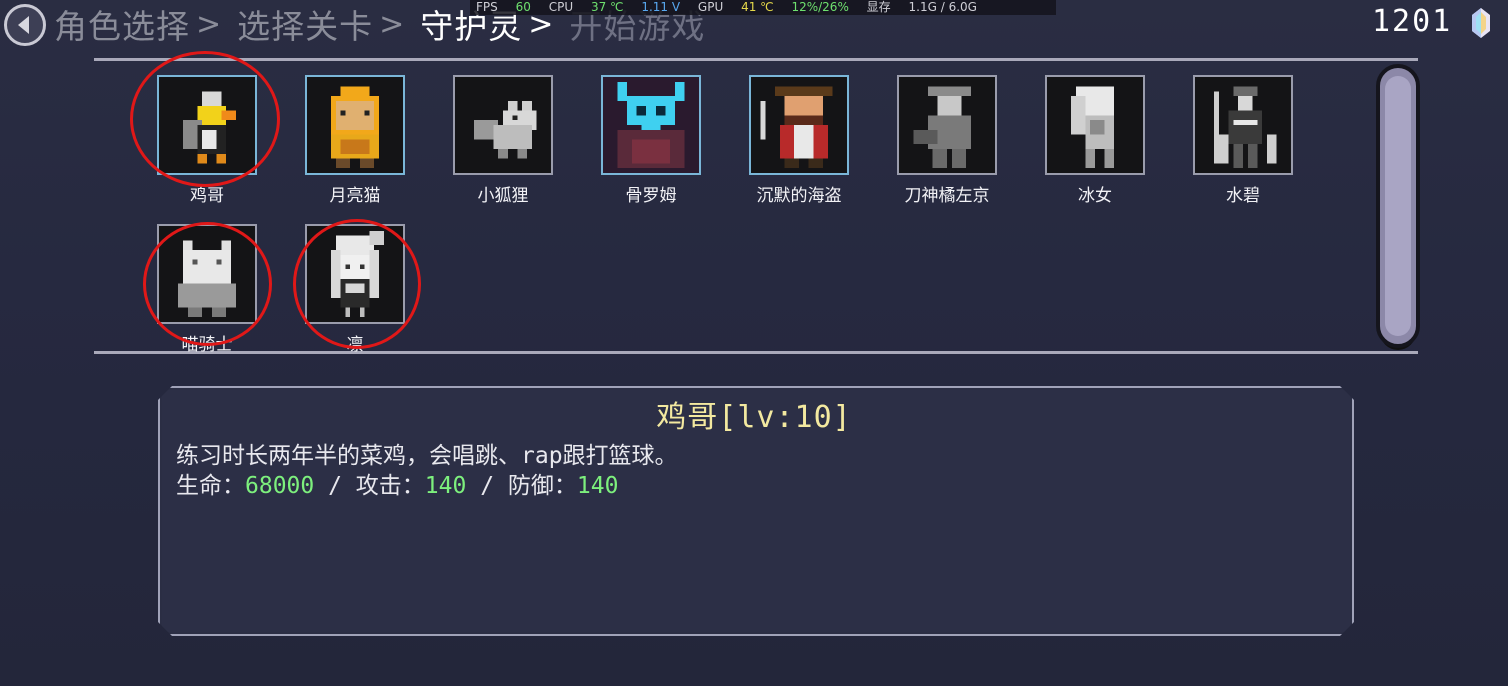 The width and height of the screenshot is (1508, 686). Describe the element at coordinates (207, 196) in the screenshot. I see `character-name: 鸡哥` at that location.